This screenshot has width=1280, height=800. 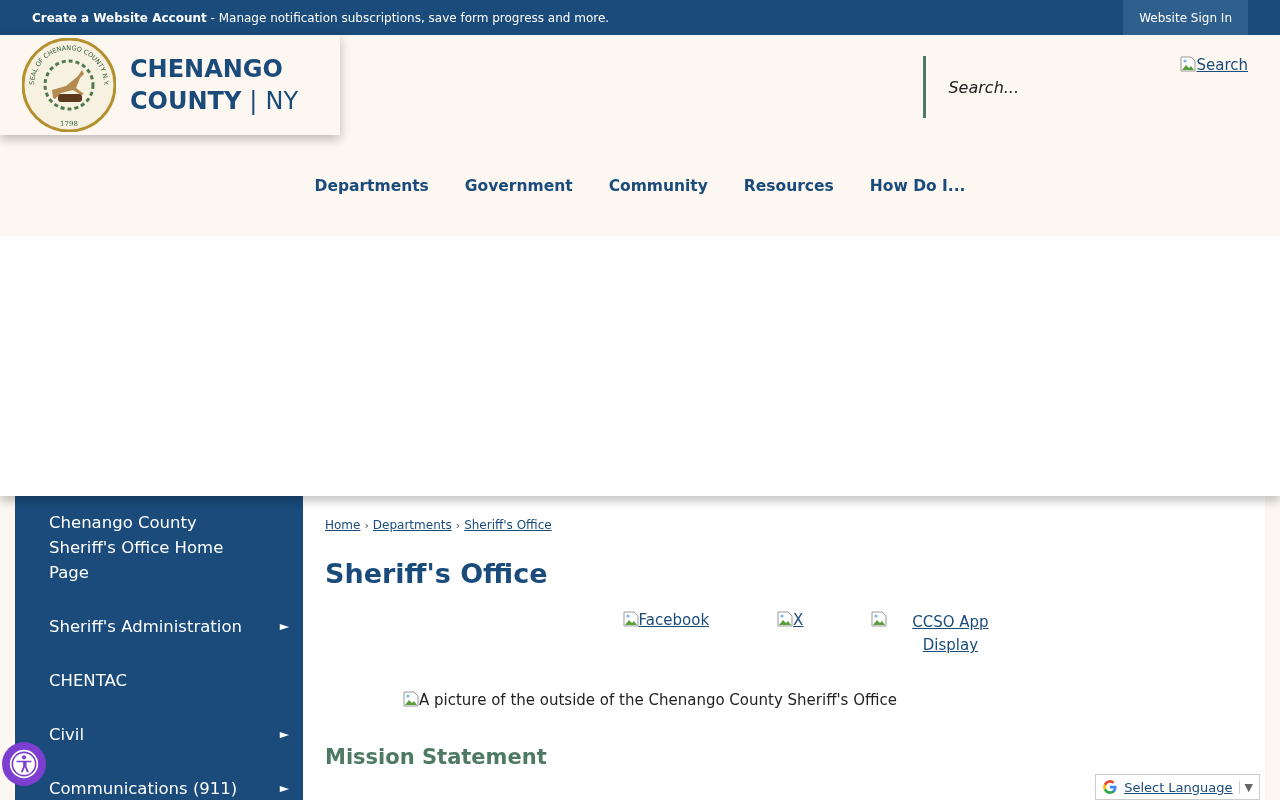 What do you see at coordinates (159, 626) in the screenshot?
I see `sidebar-item: Sheriff's Administration ►` at bounding box center [159, 626].